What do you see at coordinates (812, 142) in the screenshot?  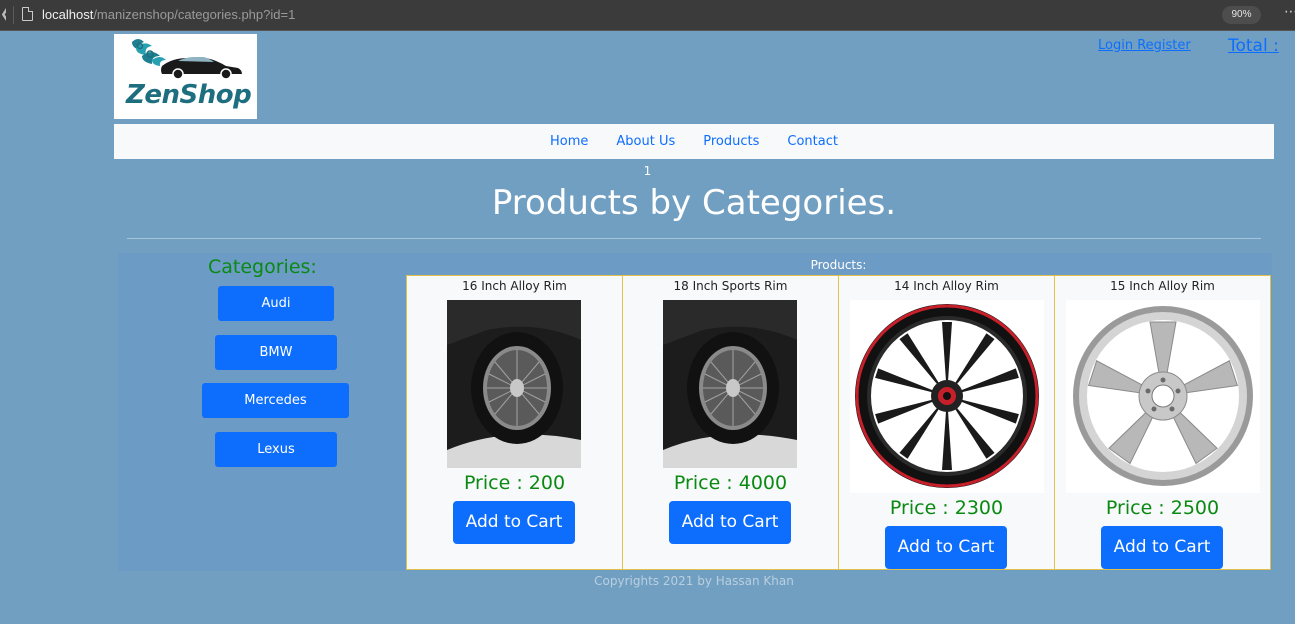 I see `nav-contact: Contact` at bounding box center [812, 142].